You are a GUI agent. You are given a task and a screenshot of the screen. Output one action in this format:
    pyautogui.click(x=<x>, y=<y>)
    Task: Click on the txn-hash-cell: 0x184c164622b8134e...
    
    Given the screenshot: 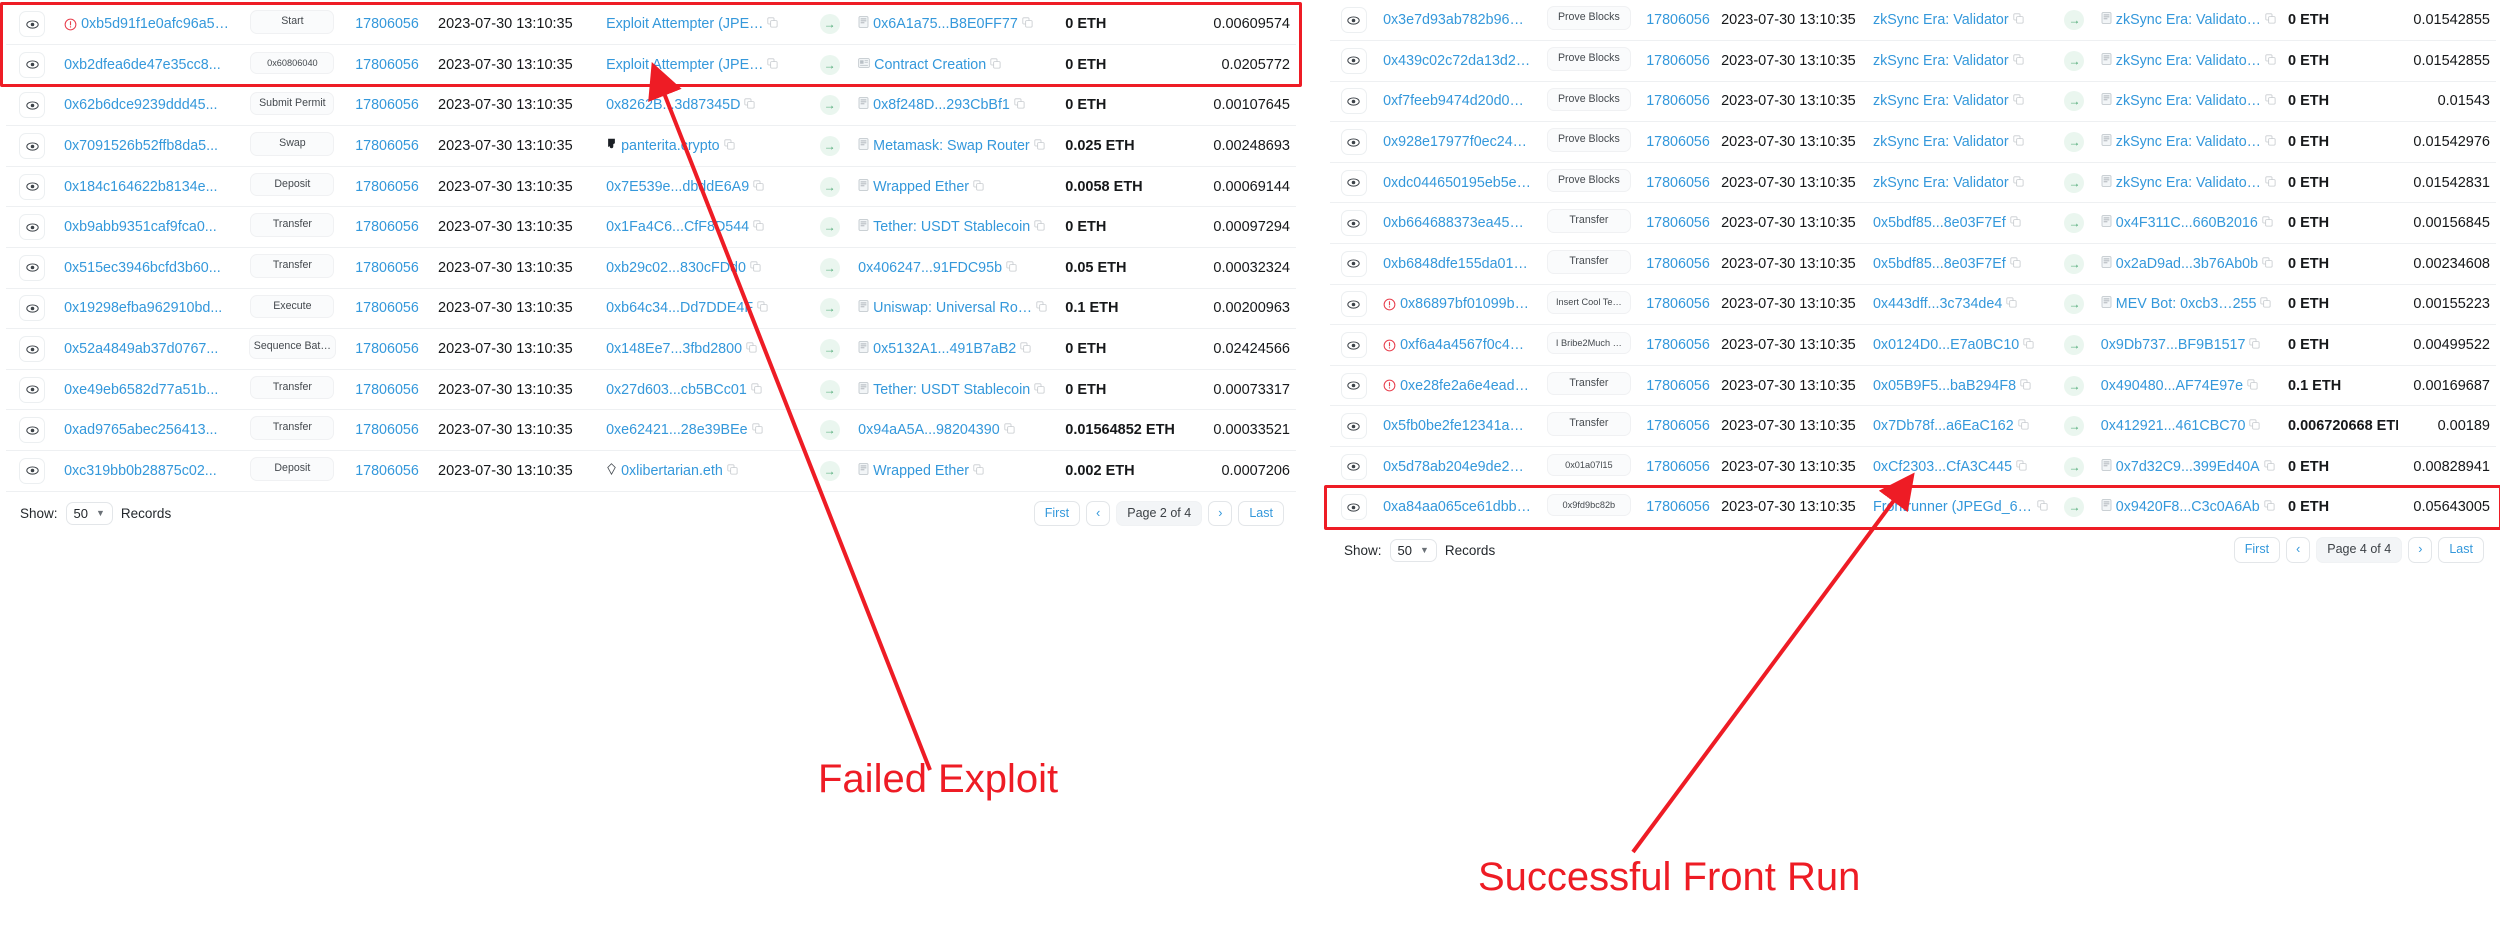 What is the action you would take?
    pyautogui.click(x=147, y=187)
    